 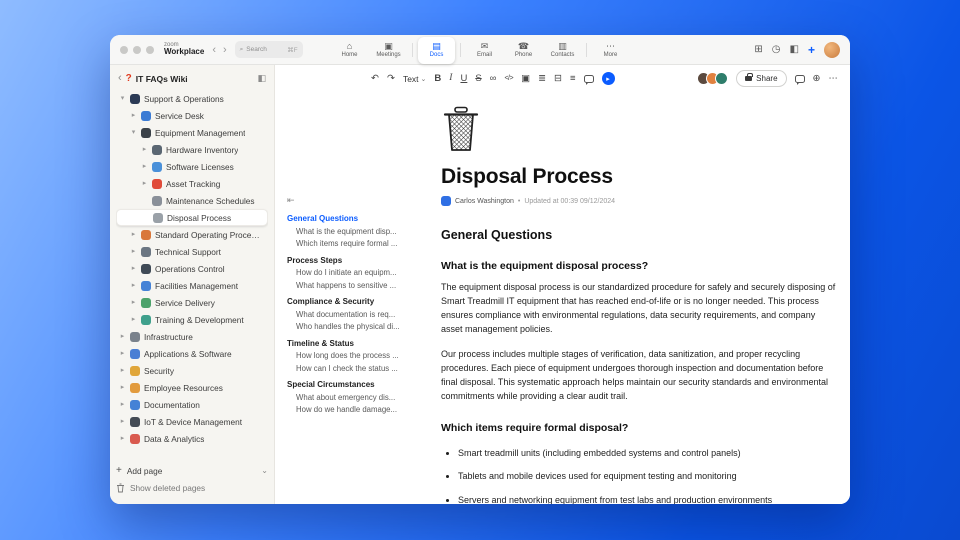 I want to click on sidebar-item-equipment-management: ▾ Equipment Management, so click(x=192, y=132).